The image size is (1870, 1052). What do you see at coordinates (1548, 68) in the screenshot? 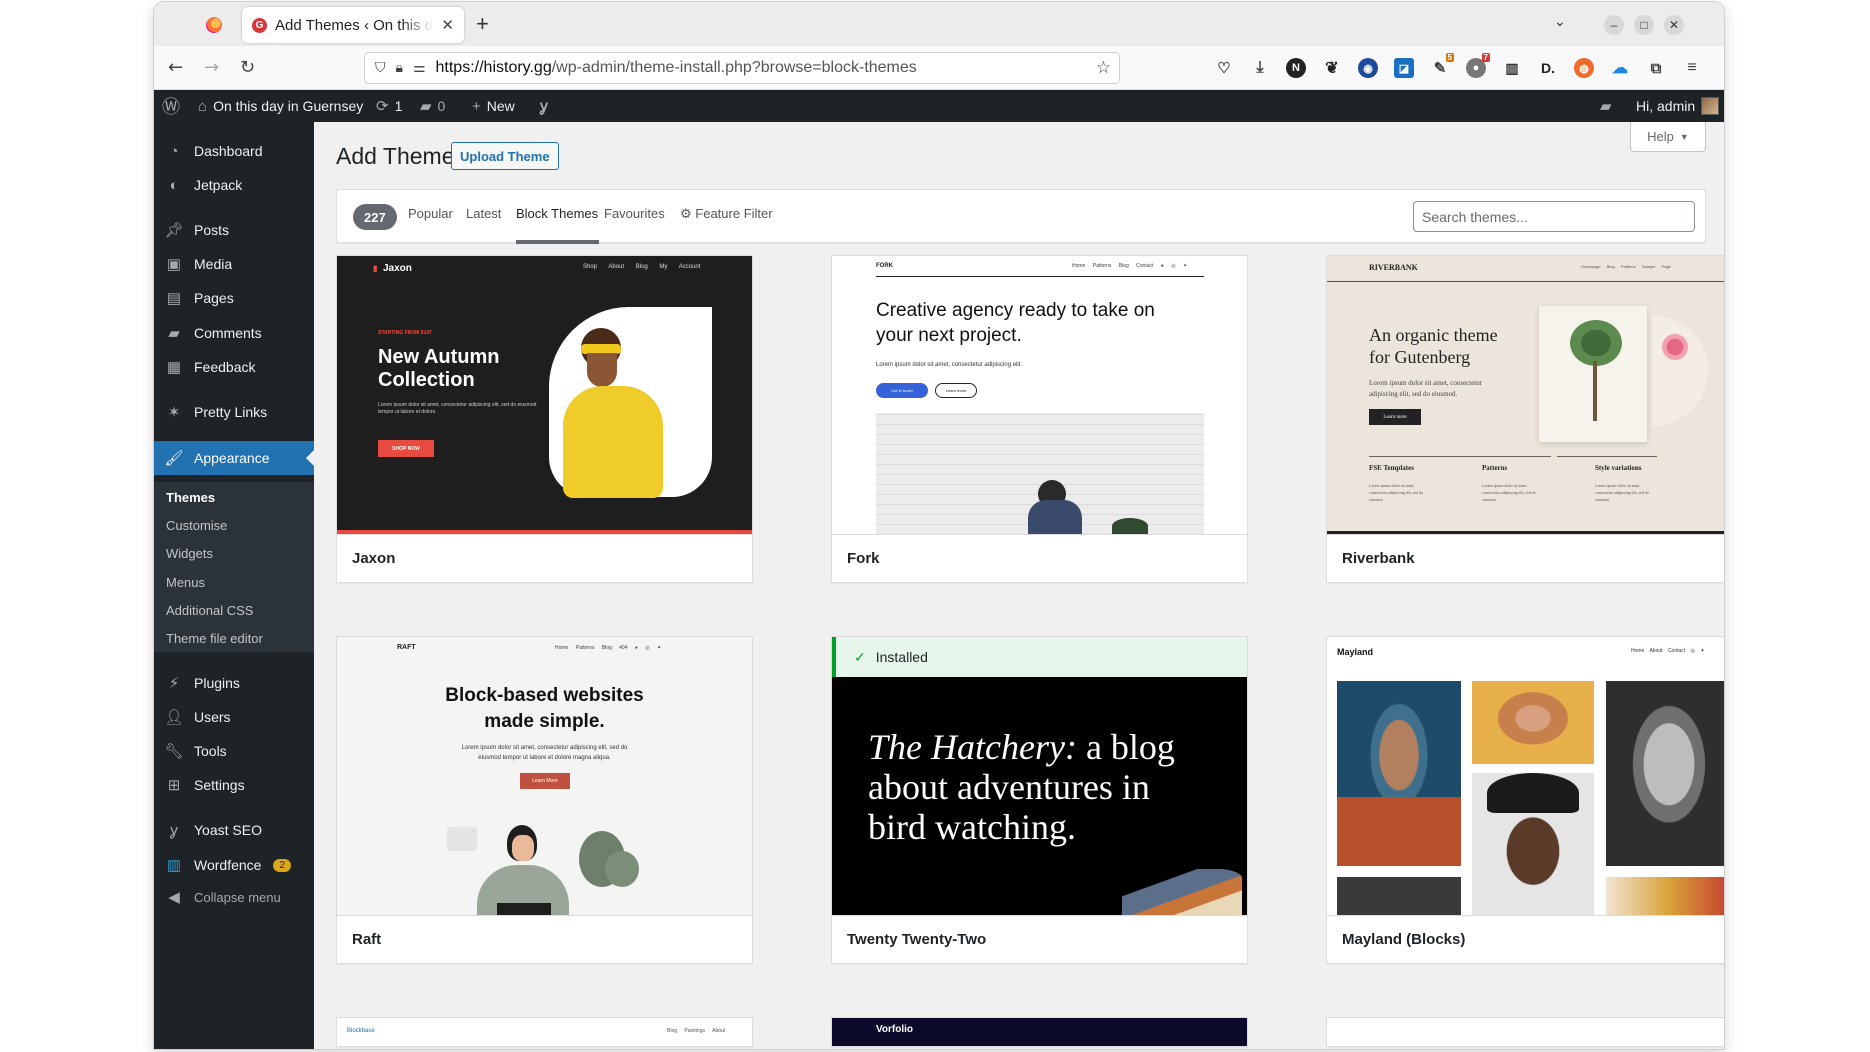
I see `ext-d-icon: D.` at bounding box center [1548, 68].